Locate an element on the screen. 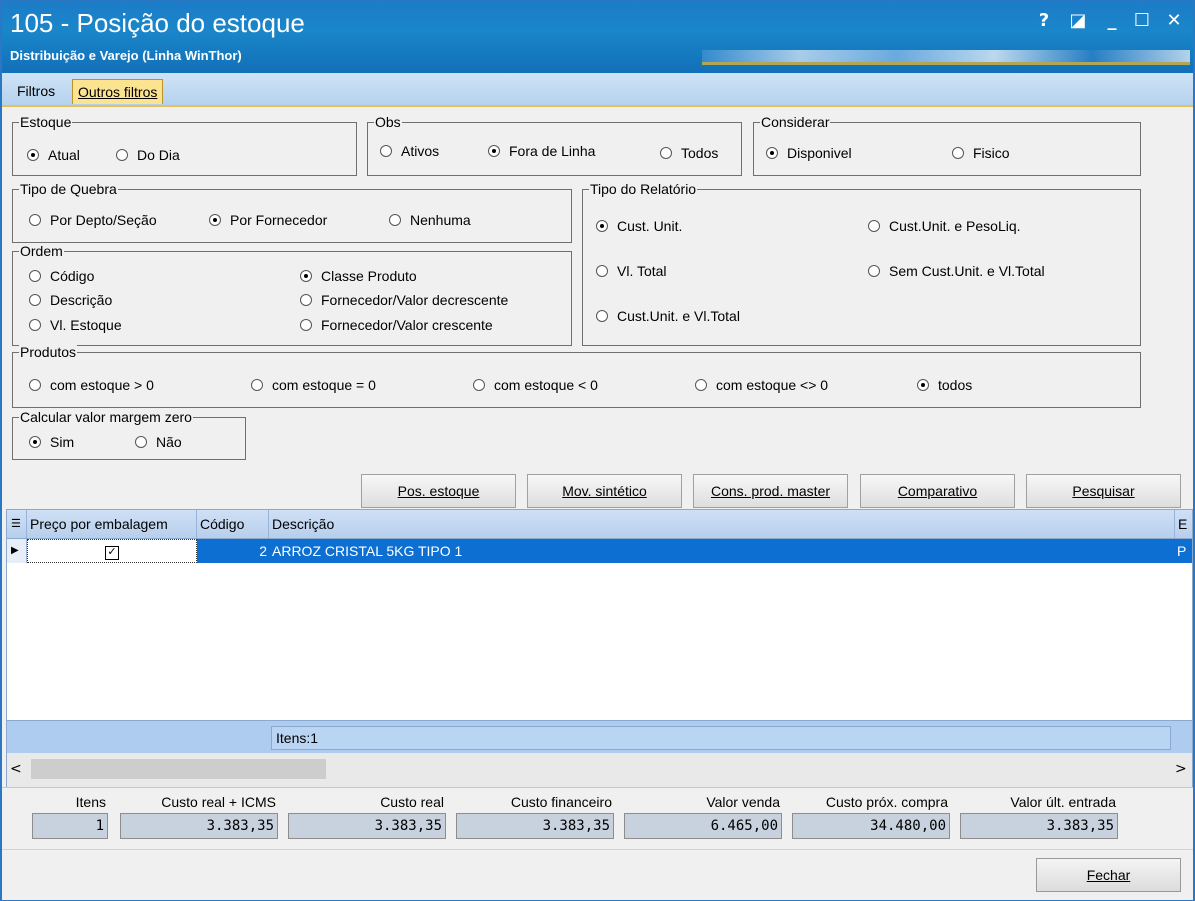  ordem-fornecedor-crescente-radio: Fornecedor/Valor crescente is located at coordinates (396, 325).